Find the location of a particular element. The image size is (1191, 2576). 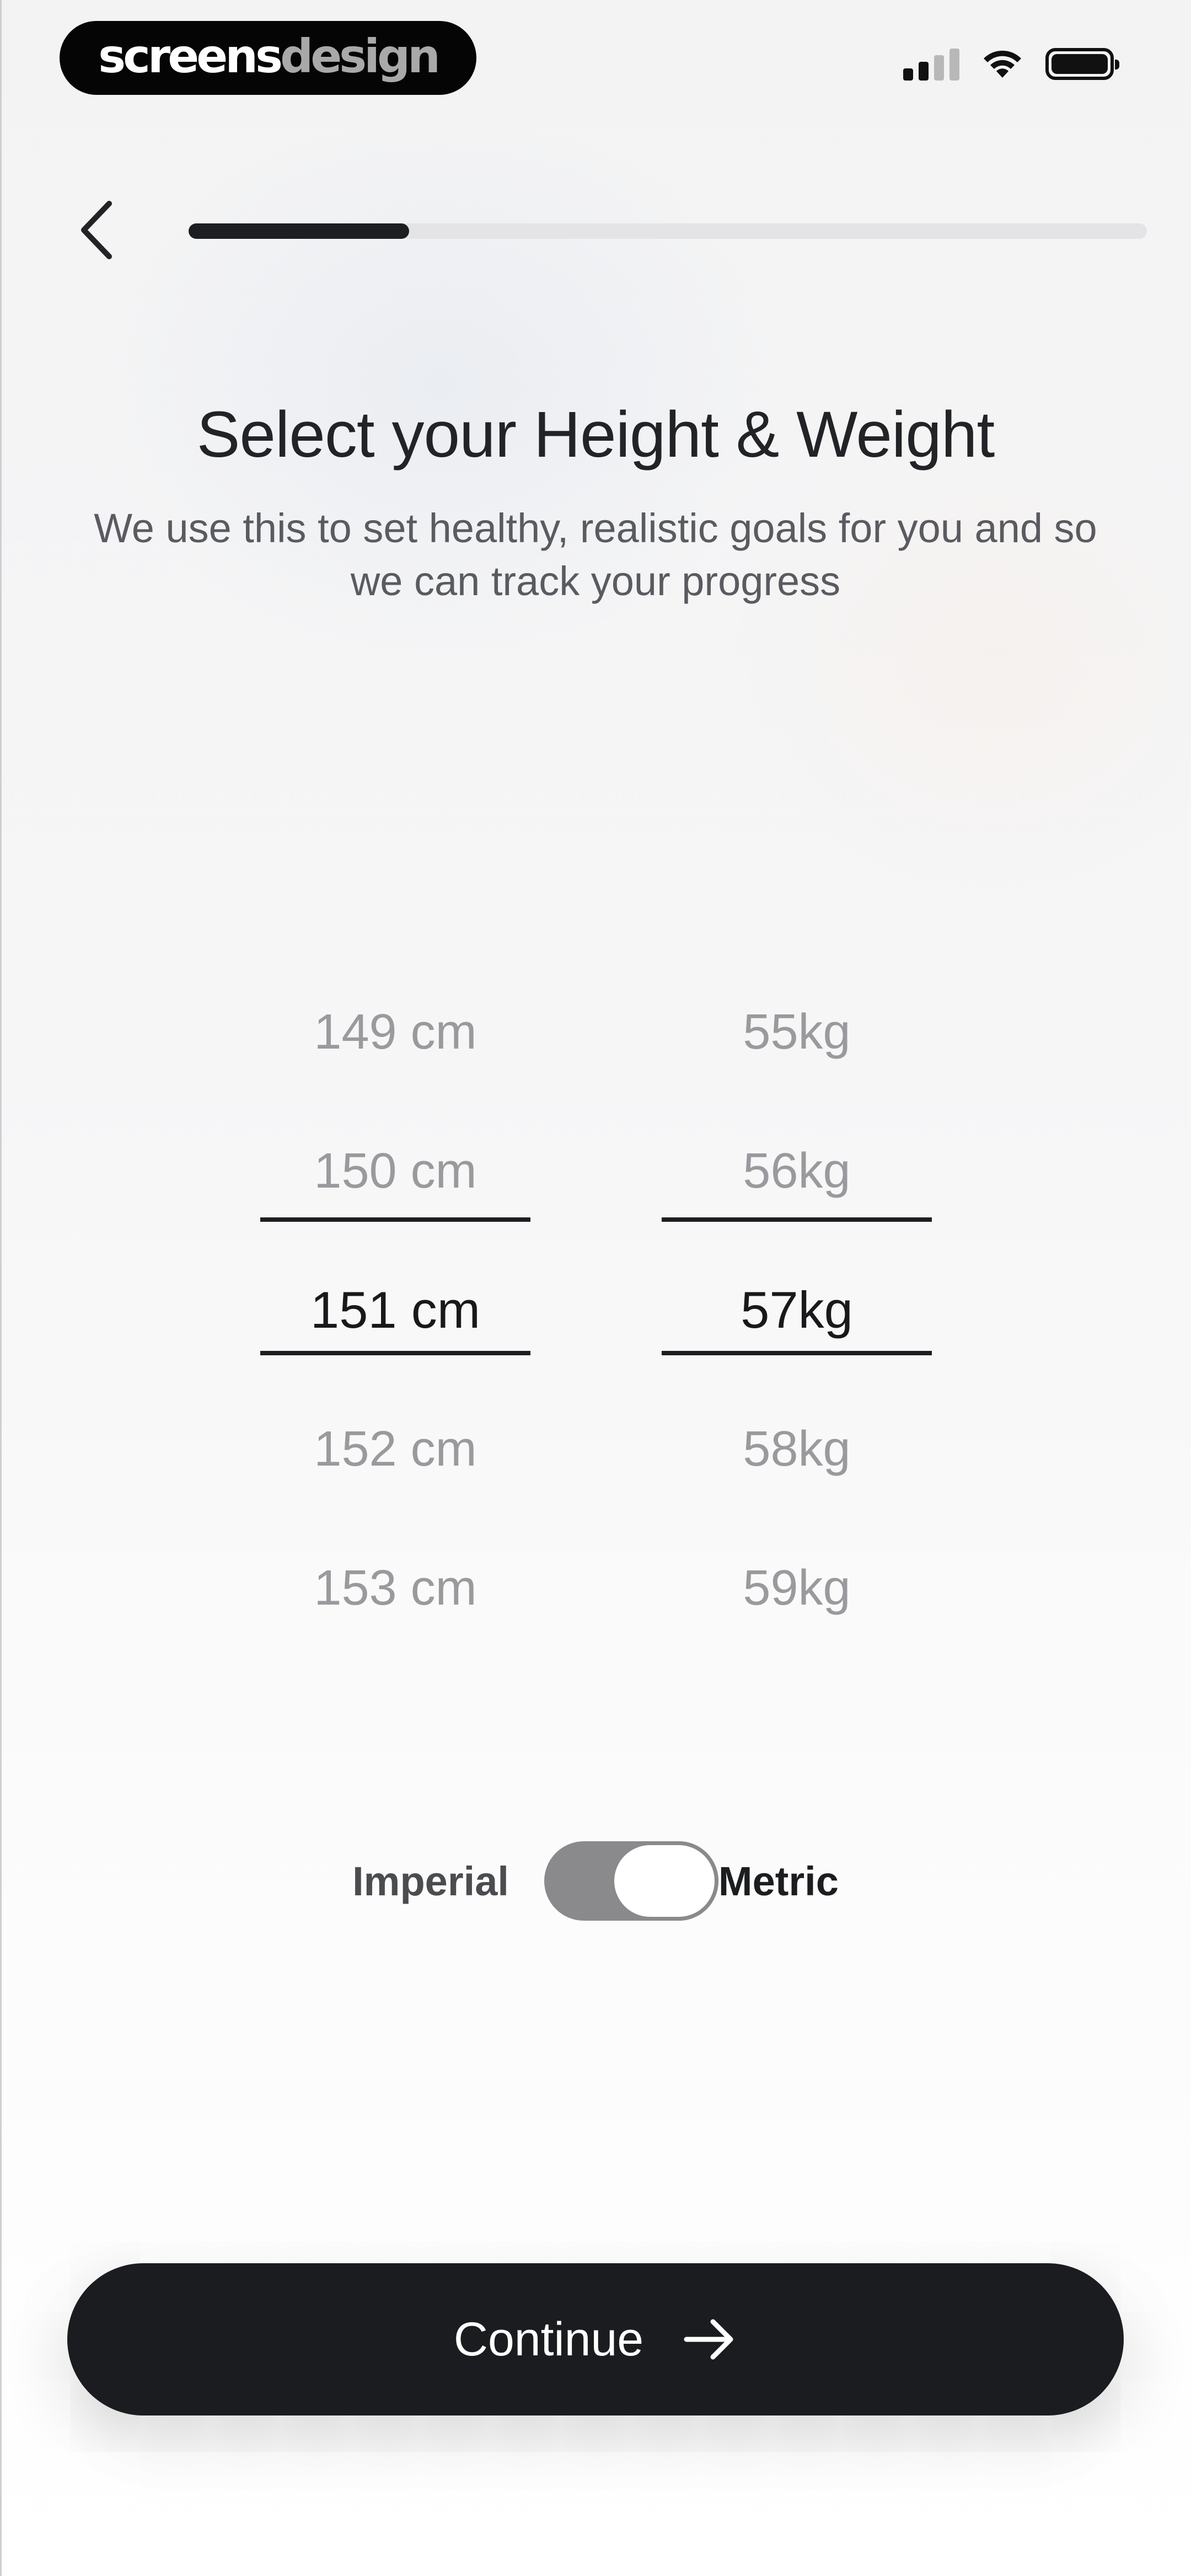

weight-option: 58kg is located at coordinates (797, 1449).